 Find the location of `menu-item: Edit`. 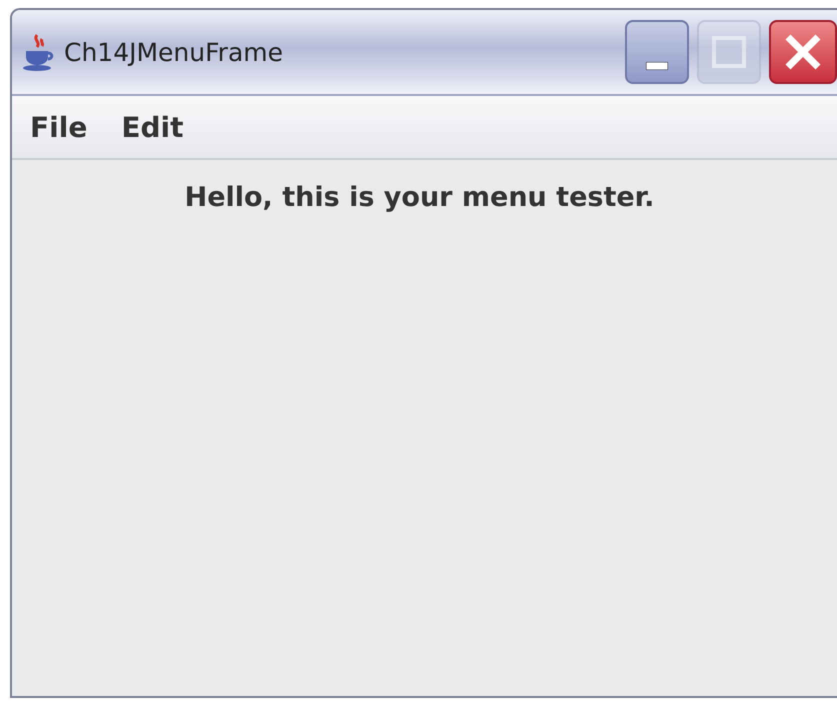

menu-item: Edit is located at coordinates (152, 127).